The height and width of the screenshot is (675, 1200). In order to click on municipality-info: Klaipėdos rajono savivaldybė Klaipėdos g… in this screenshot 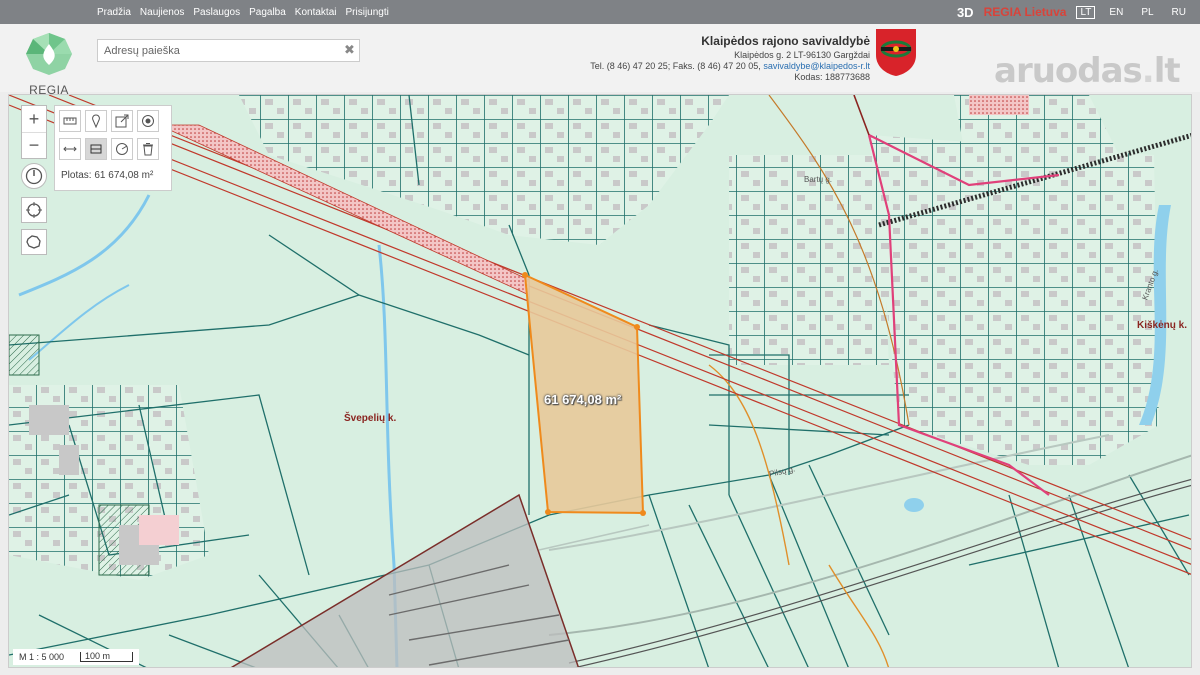, I will do `click(730, 58)`.